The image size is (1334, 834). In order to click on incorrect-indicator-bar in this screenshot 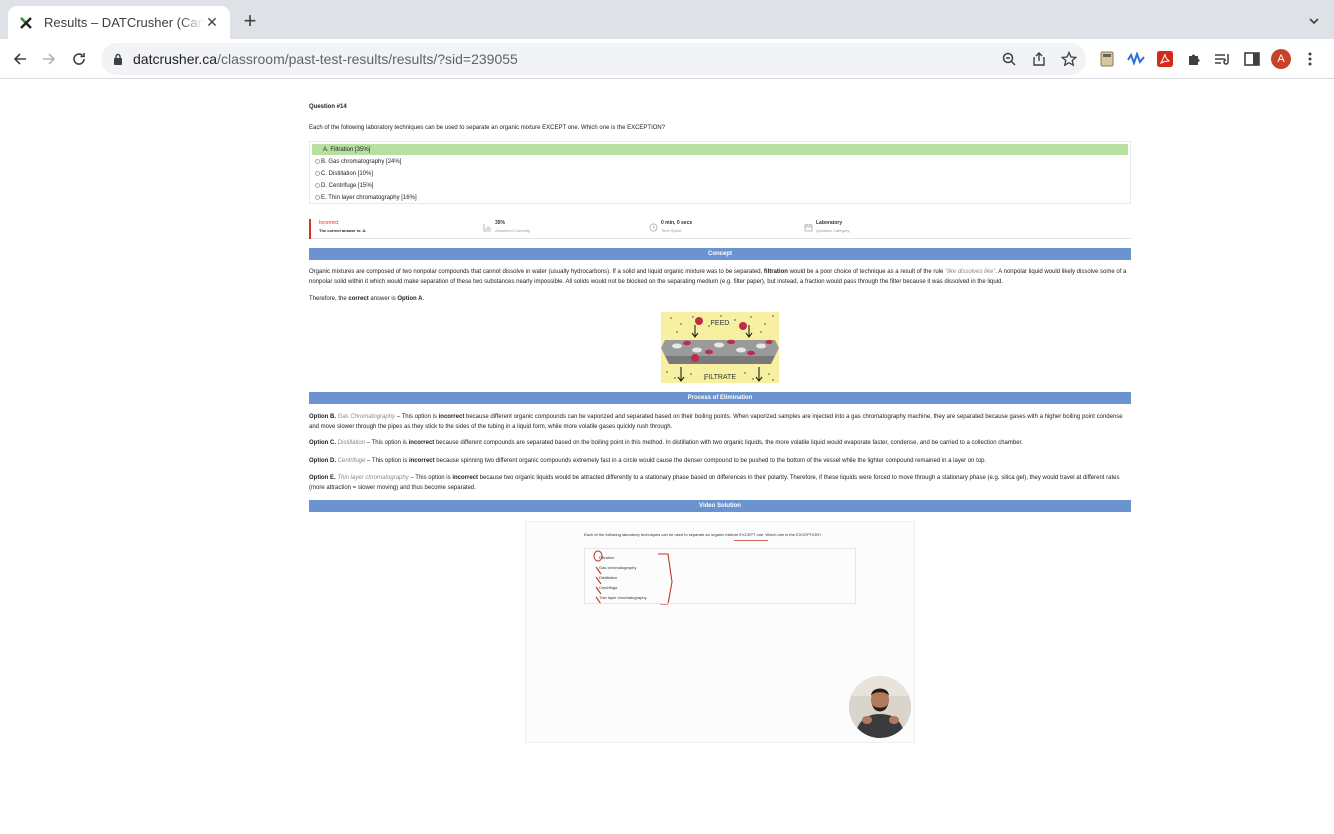, I will do `click(310, 229)`.